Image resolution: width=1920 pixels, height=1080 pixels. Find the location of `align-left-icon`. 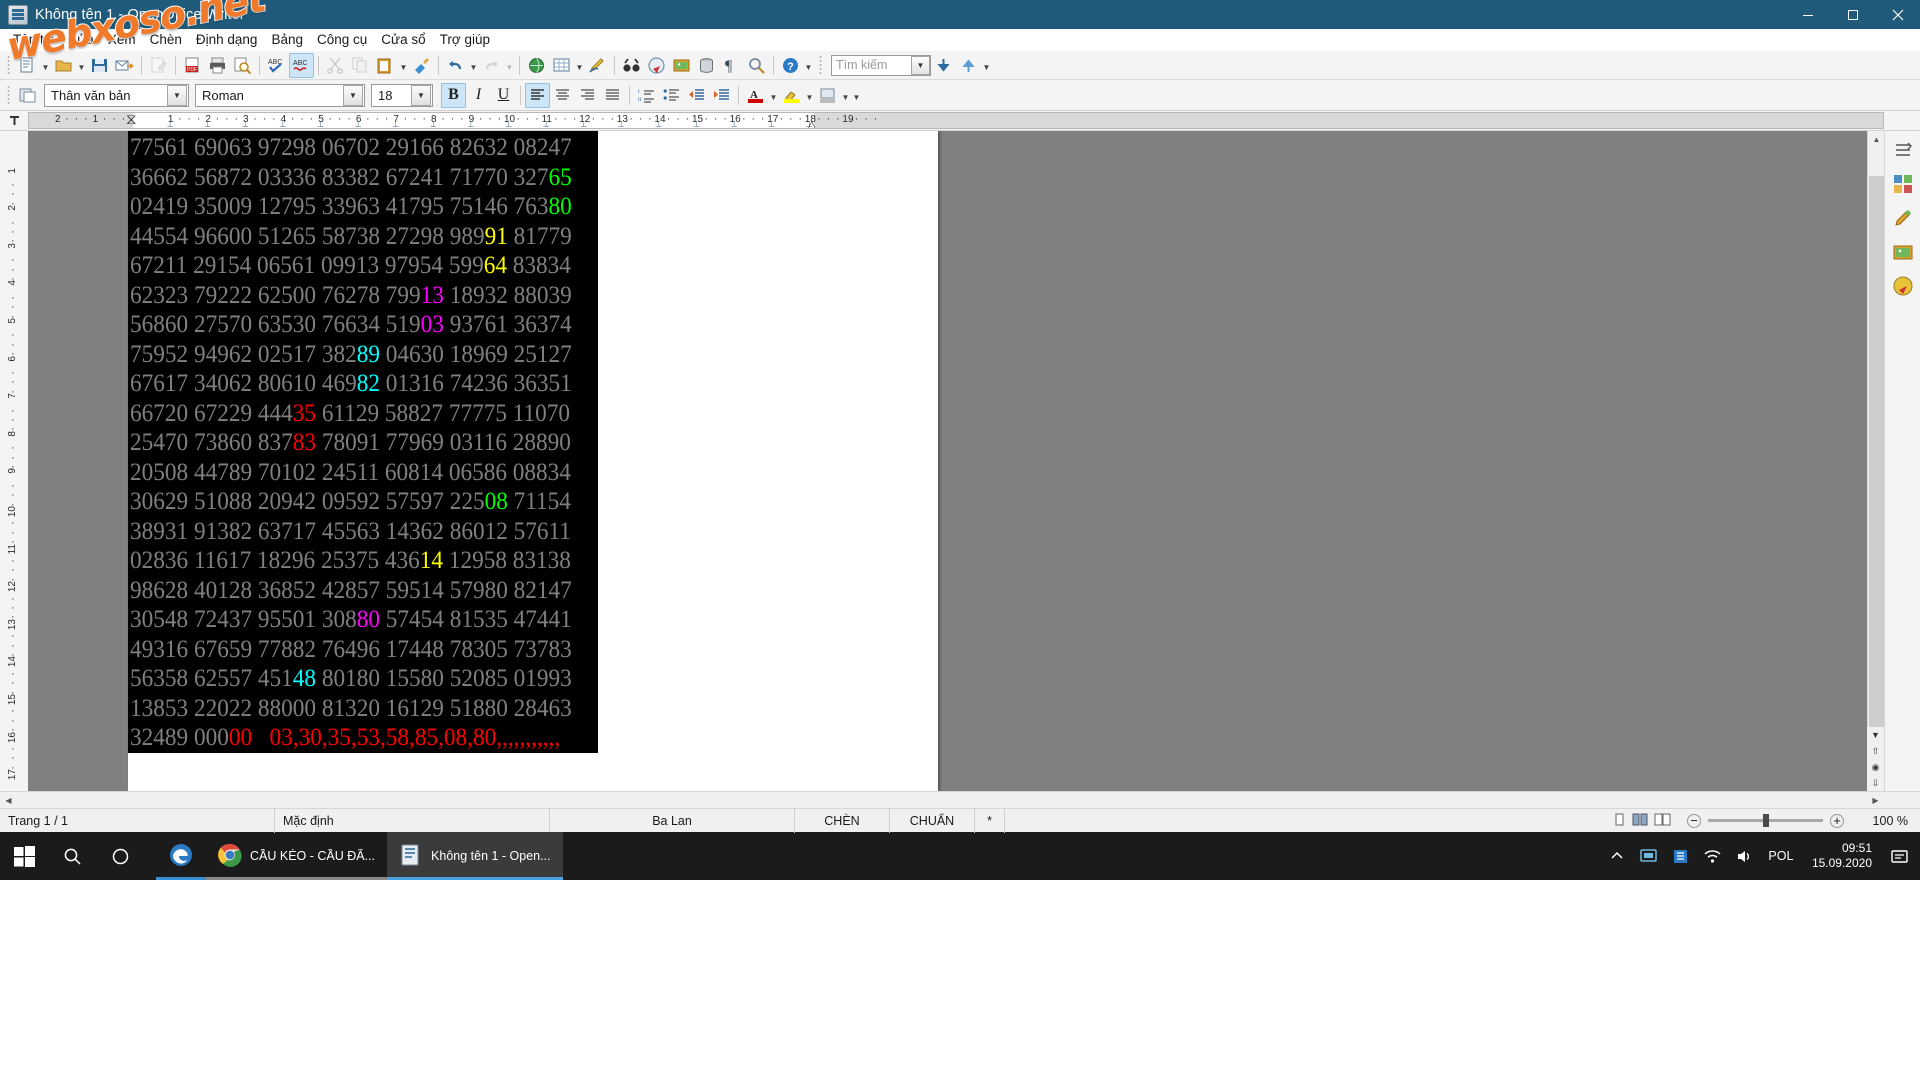

align-left-icon is located at coordinates (537, 95).